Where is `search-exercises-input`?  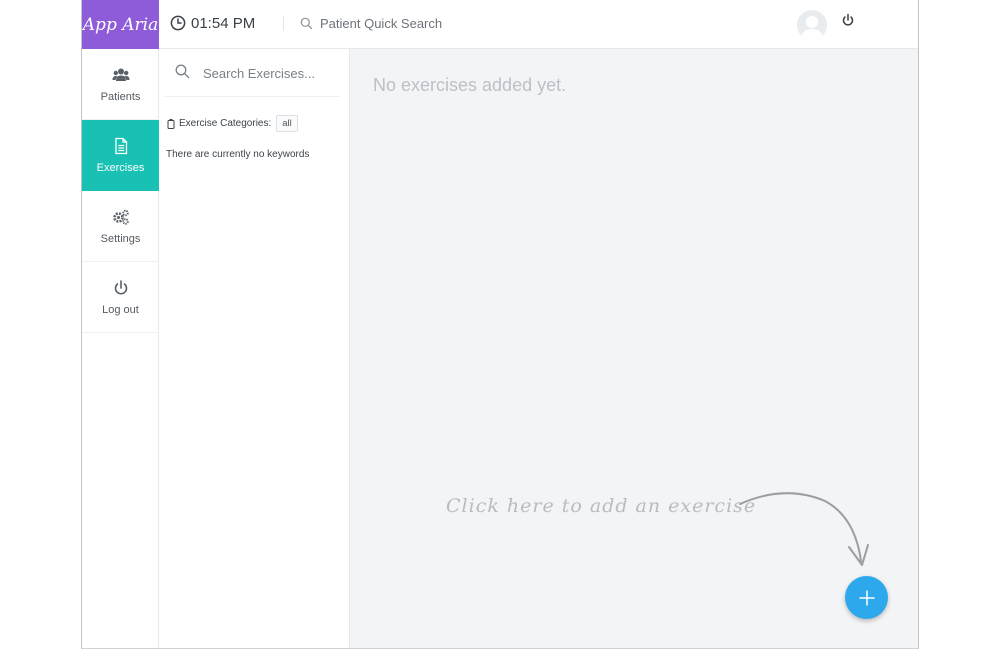 search-exercises-input is located at coordinates (270, 73).